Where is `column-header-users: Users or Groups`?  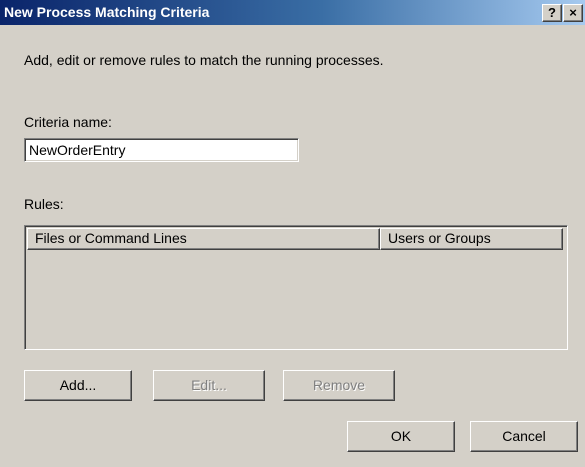 column-header-users: Users or Groups is located at coordinates (471, 239).